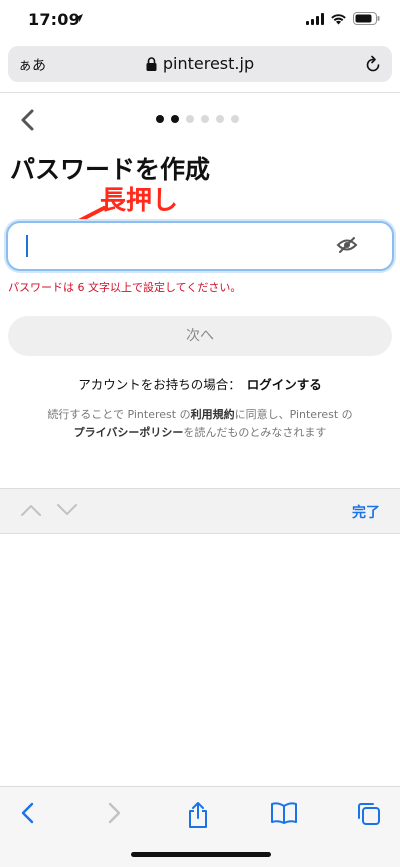  Describe the element at coordinates (28, 120) in the screenshot. I see `back-chevron-icon` at that location.